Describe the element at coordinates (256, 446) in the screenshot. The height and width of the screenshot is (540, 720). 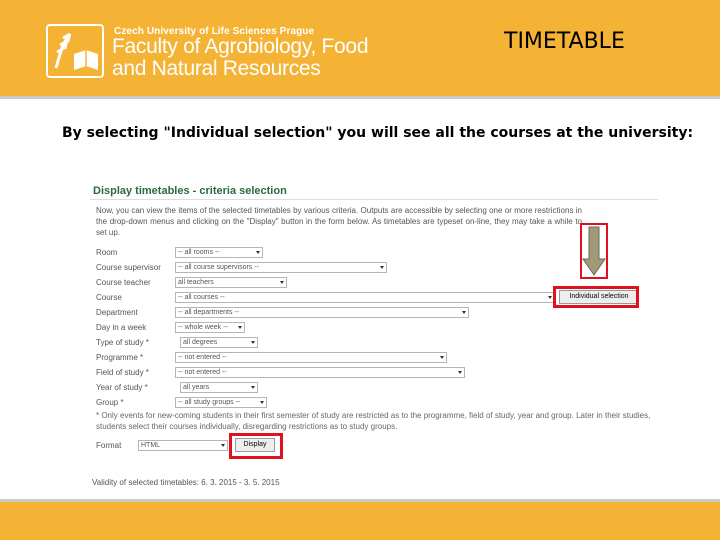
I see `display-button-highlight` at that location.